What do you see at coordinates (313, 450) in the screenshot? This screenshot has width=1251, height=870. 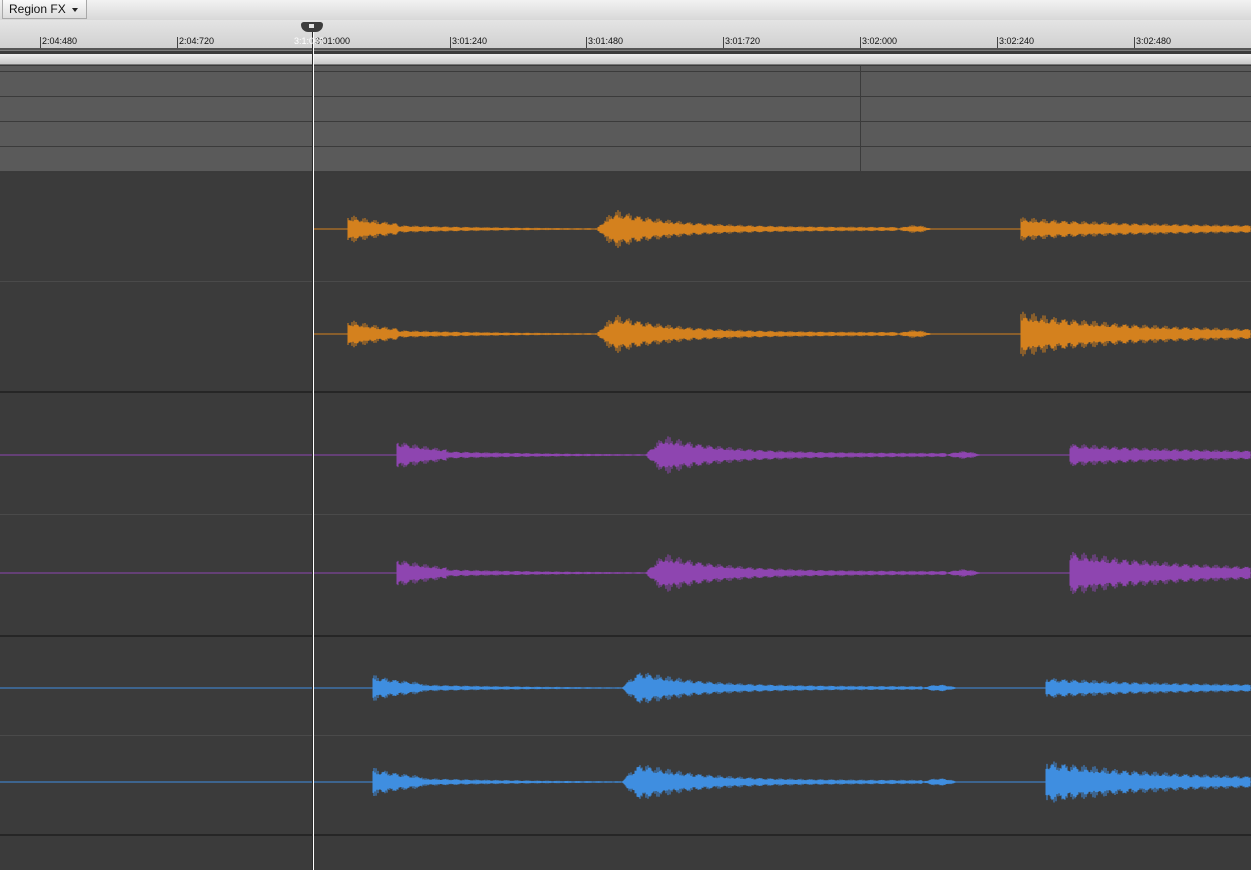 I see `playhead-line` at bounding box center [313, 450].